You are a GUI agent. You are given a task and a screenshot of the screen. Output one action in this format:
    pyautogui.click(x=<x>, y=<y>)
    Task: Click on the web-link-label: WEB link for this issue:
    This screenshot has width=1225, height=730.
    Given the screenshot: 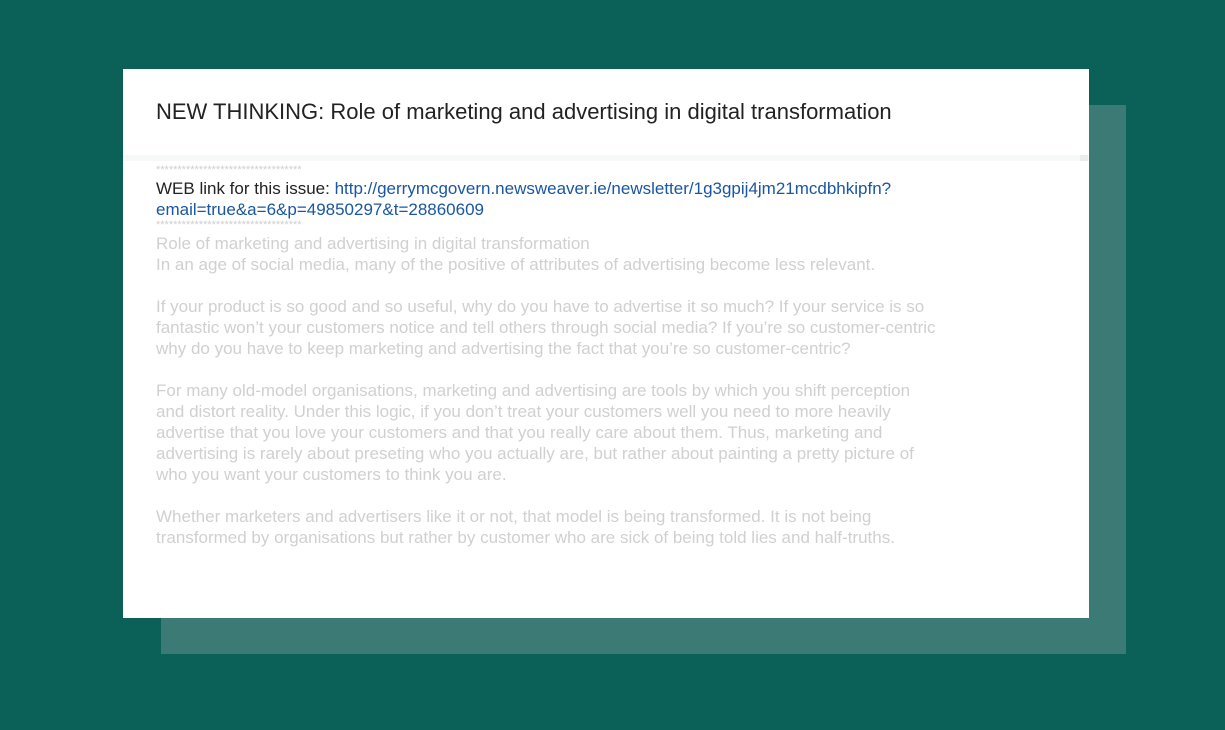 What is the action you would take?
    pyautogui.click(x=245, y=188)
    